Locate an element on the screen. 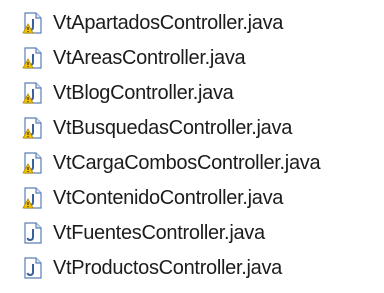 The image size is (384, 293). file-item-vtproductos: VtProductosController.java is located at coordinates (152, 268).